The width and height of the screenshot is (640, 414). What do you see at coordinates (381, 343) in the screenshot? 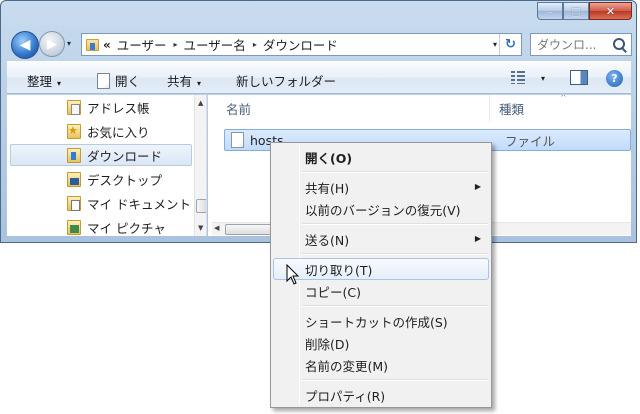
I see `menu-item-delete: 削除(D)` at bounding box center [381, 343].